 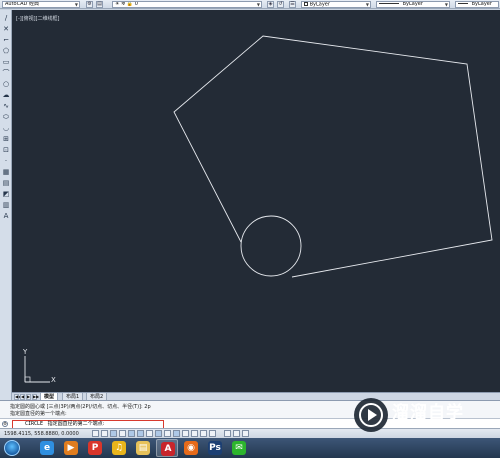 I want to click on gradient-tool-icon: ▤, so click(x=6, y=183).